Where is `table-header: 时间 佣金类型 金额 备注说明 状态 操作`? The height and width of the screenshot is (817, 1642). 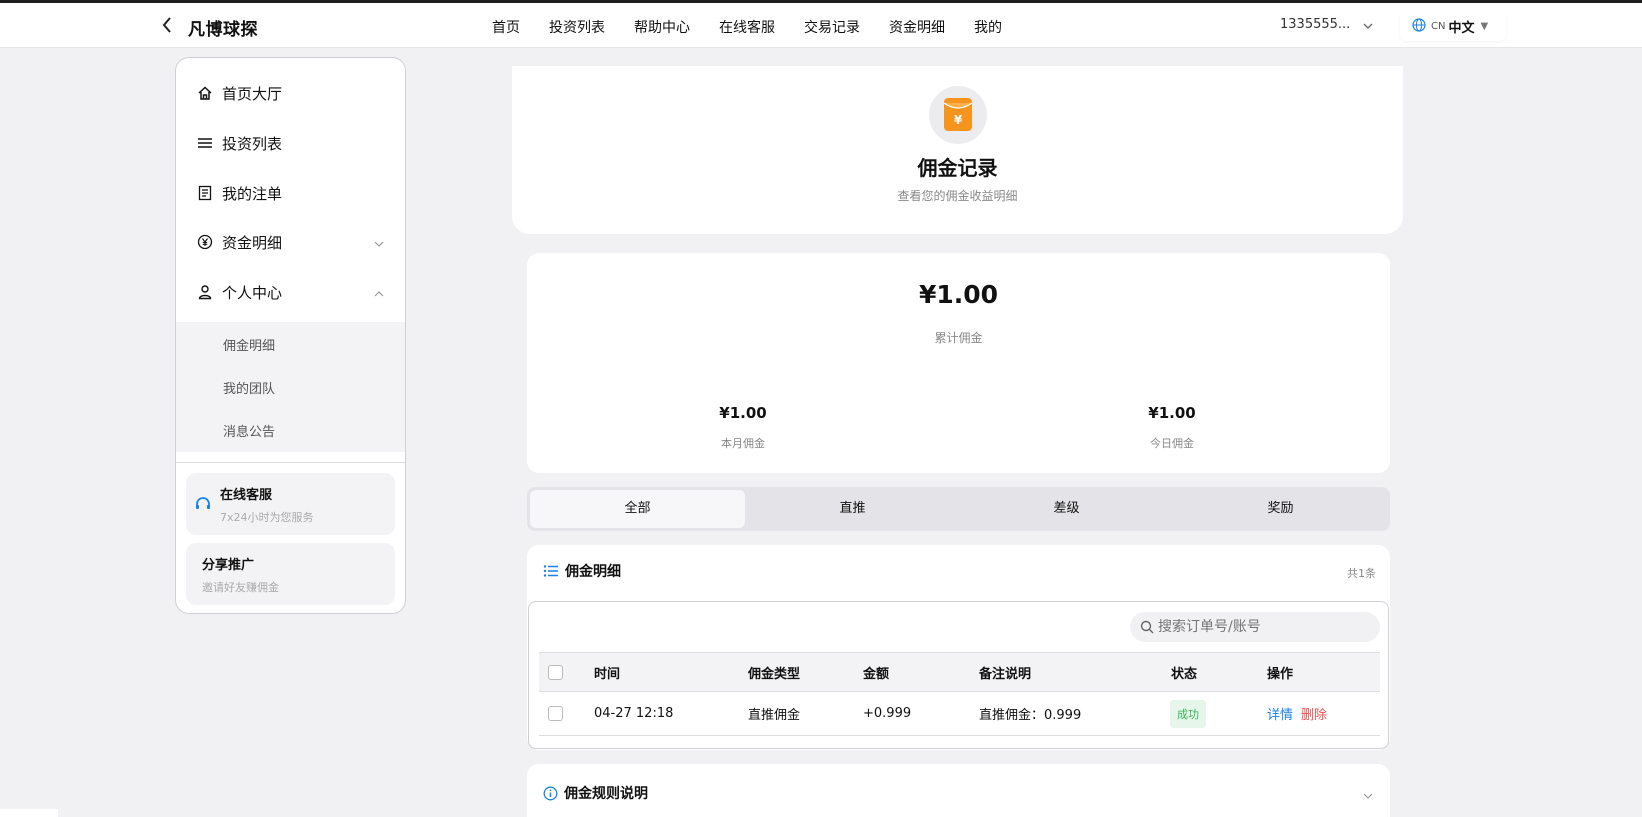
table-header: 时间 佣金类型 金额 备注说明 状态 操作 is located at coordinates (959, 672).